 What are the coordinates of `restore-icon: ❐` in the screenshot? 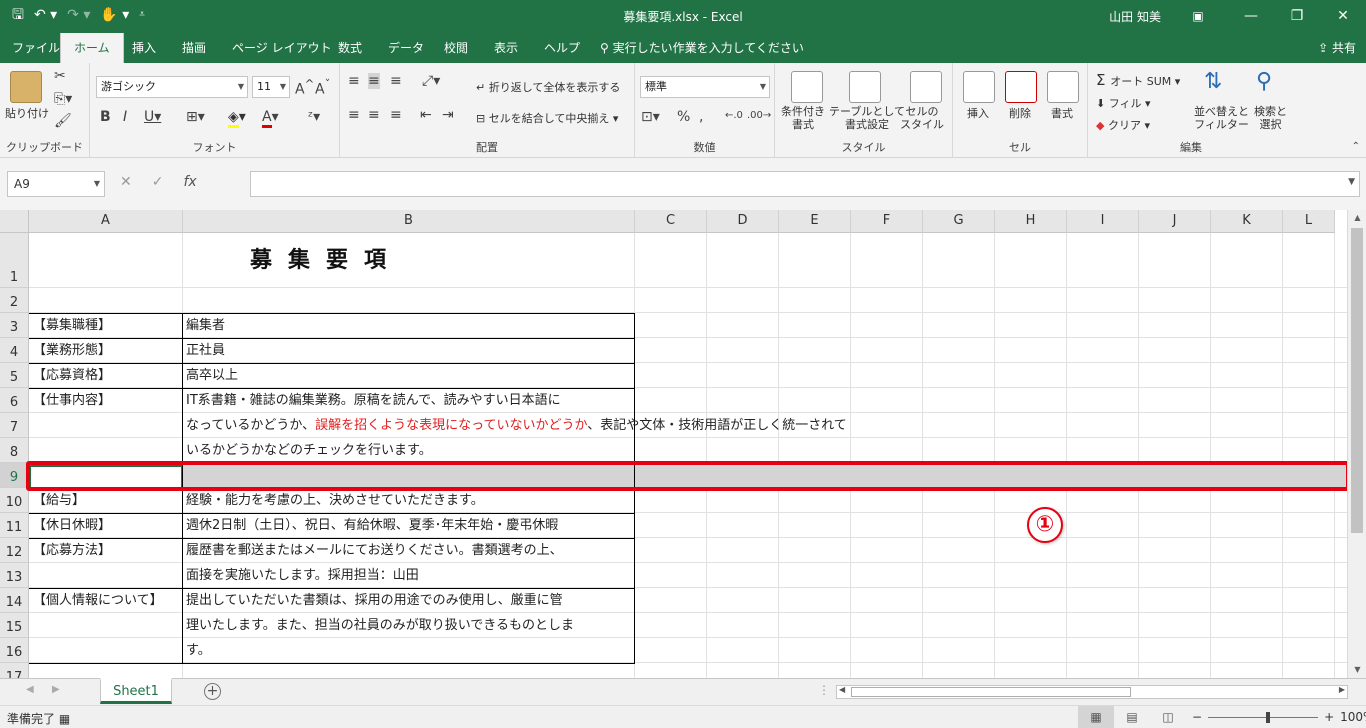 It's located at (1297, 16).